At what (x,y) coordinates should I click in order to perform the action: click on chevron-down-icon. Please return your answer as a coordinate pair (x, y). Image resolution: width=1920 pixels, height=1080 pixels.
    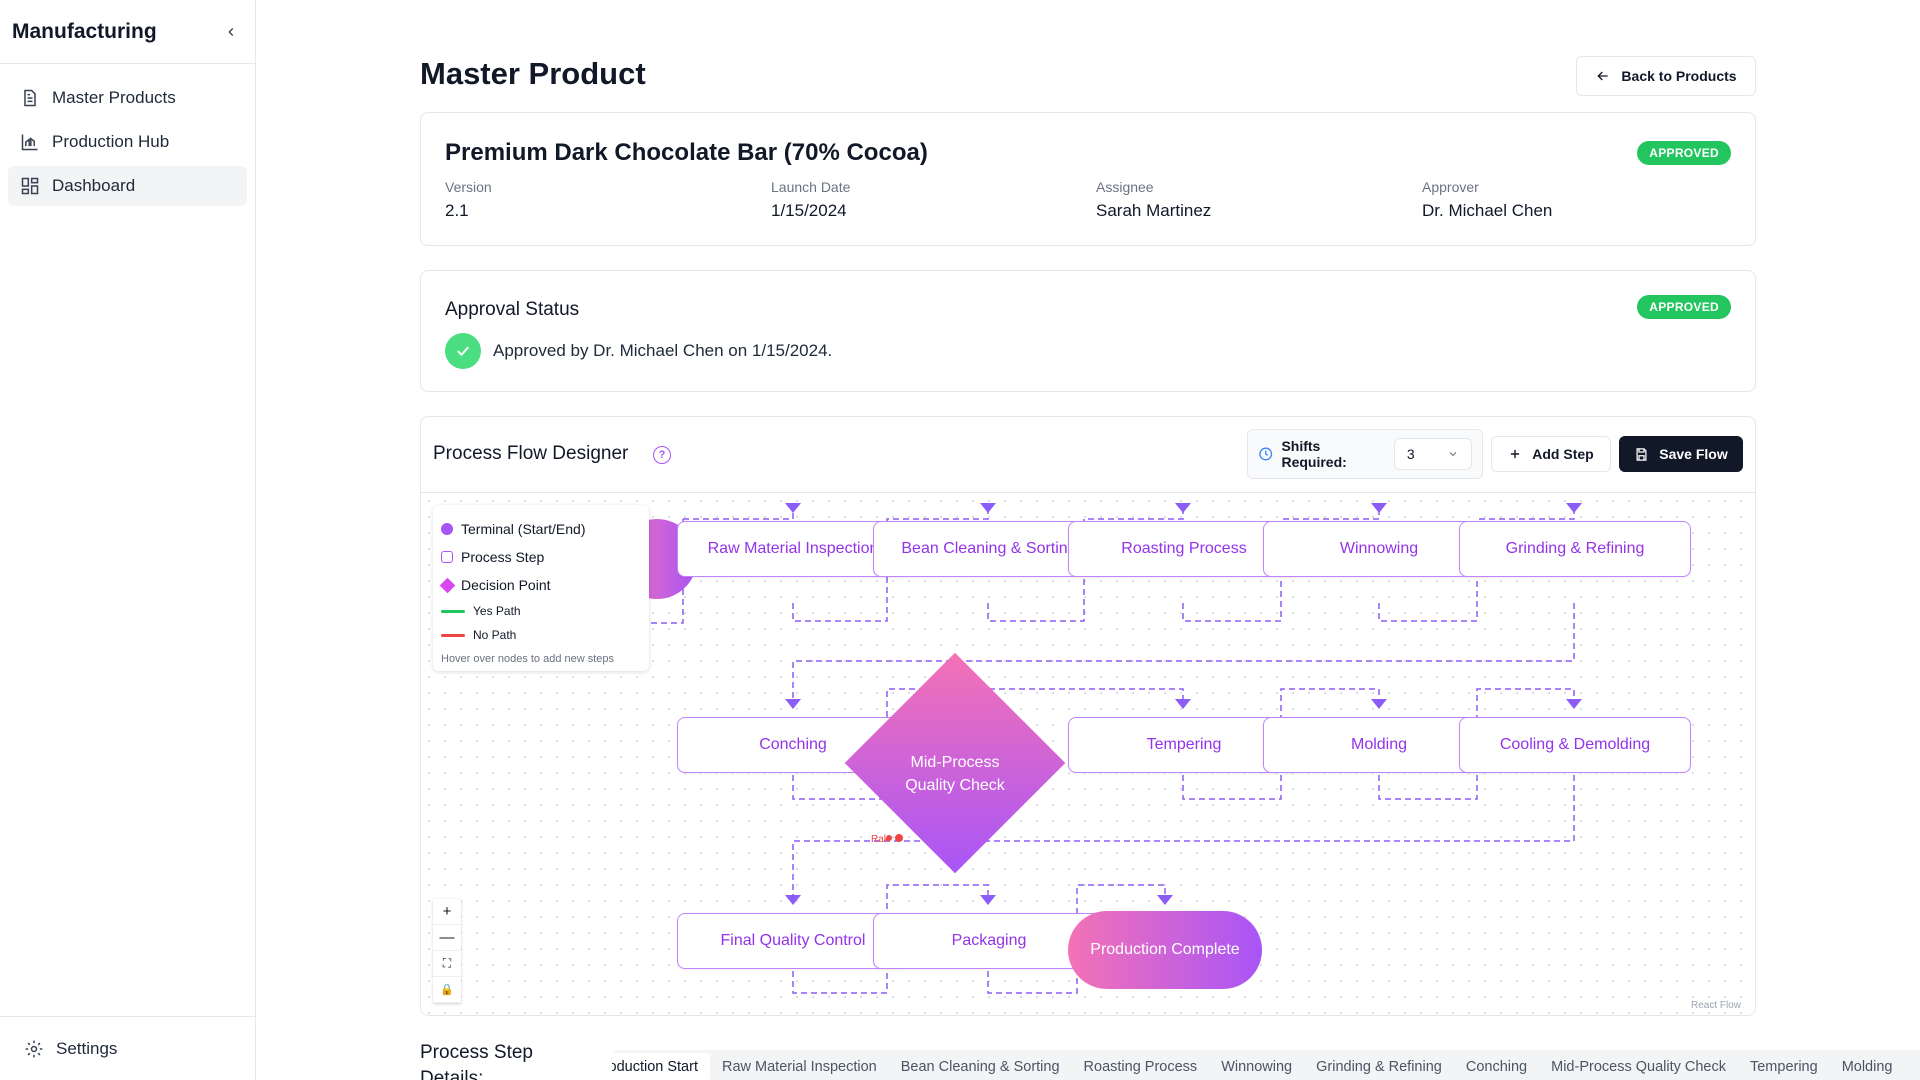
    Looking at the image, I should click on (1453, 454).